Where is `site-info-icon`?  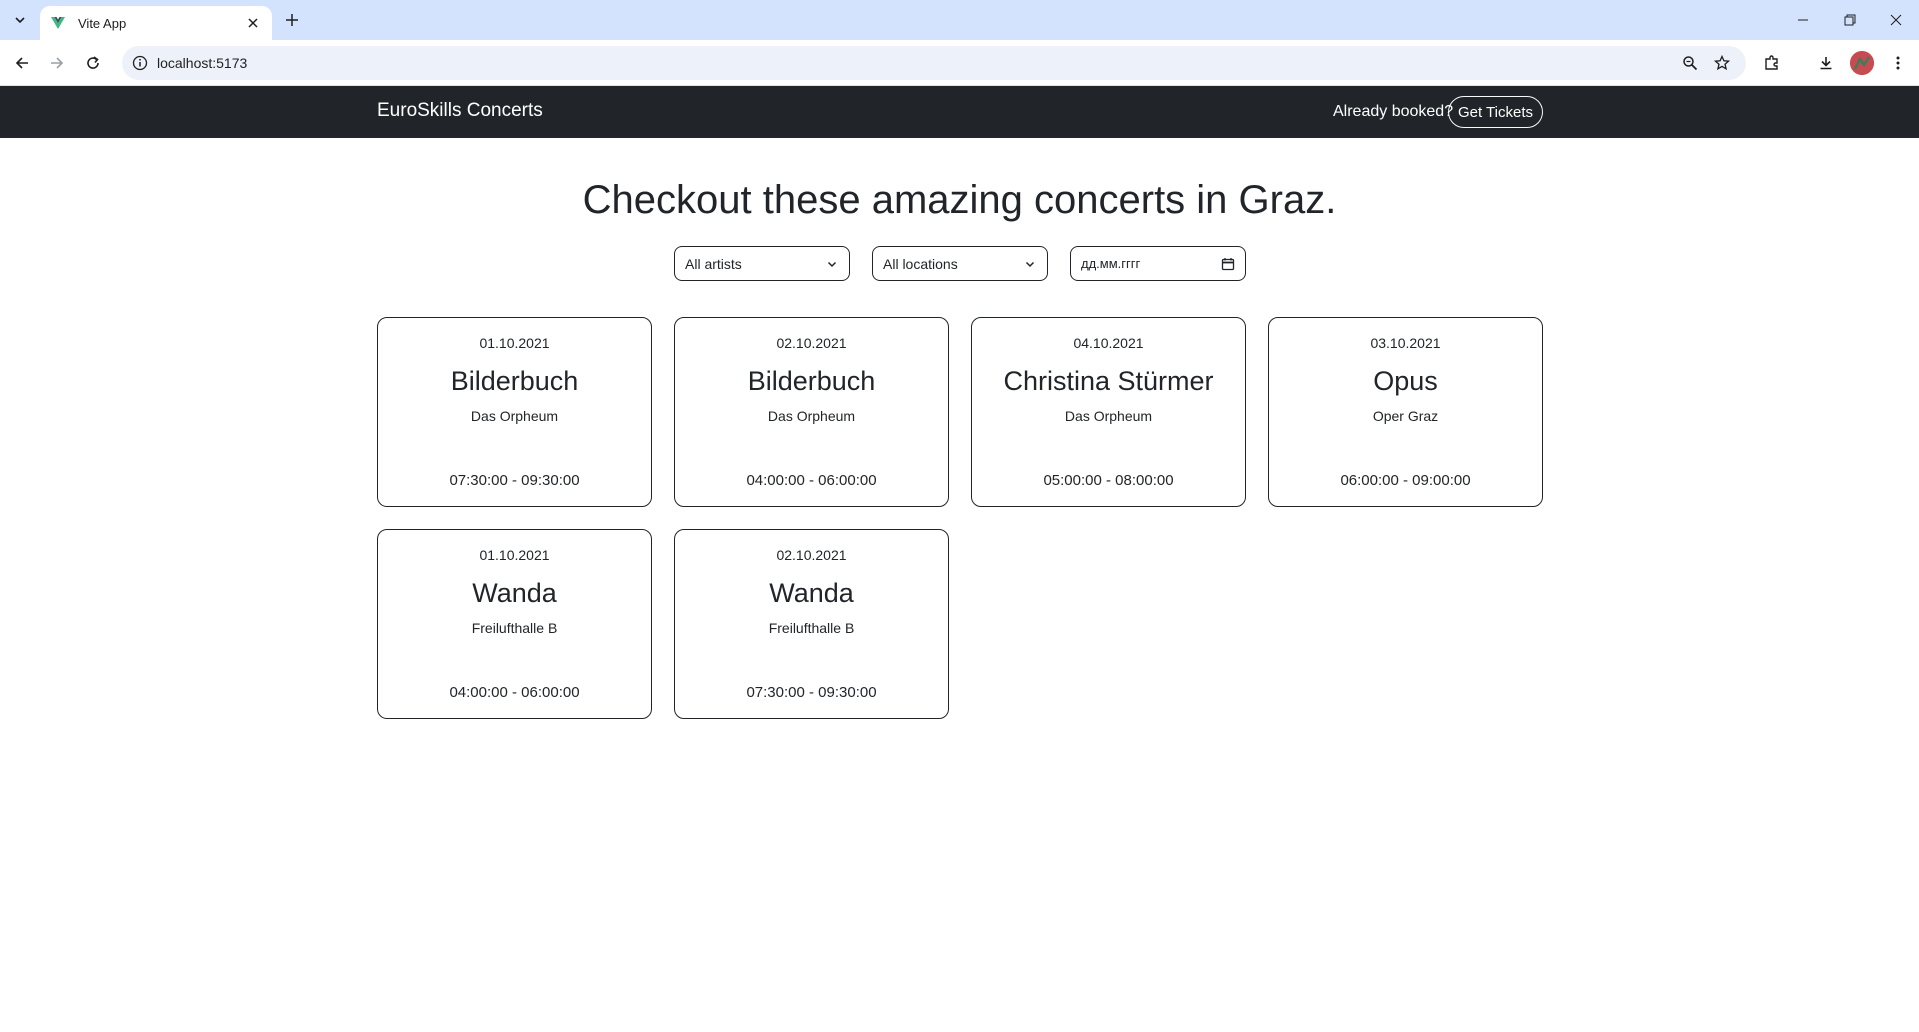
site-info-icon is located at coordinates (140, 63).